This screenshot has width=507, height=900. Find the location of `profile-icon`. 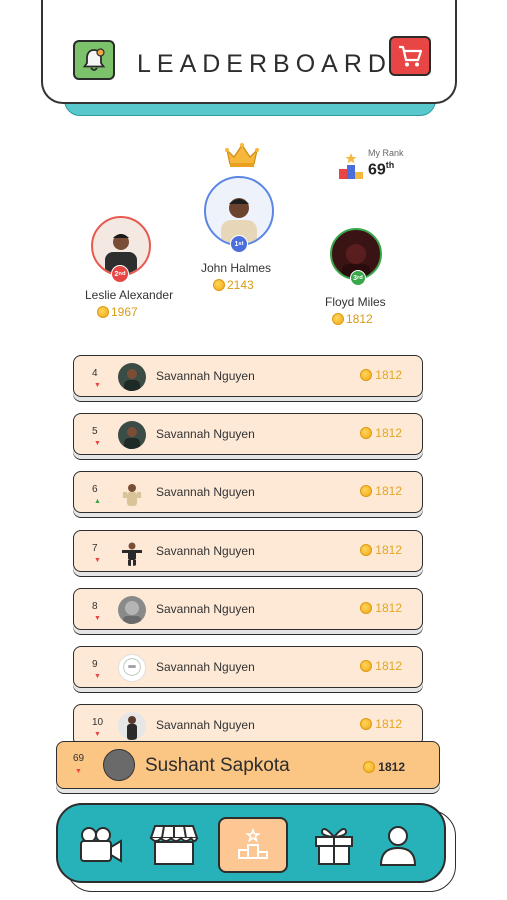

profile-icon is located at coordinates (398, 846).